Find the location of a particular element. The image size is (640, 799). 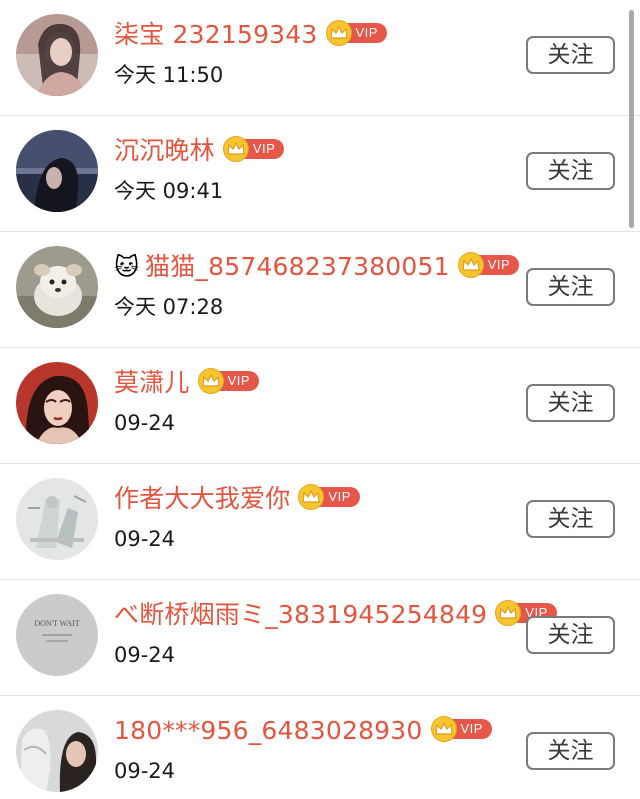

timestamp: 今天 09:41 is located at coordinates (169, 191).